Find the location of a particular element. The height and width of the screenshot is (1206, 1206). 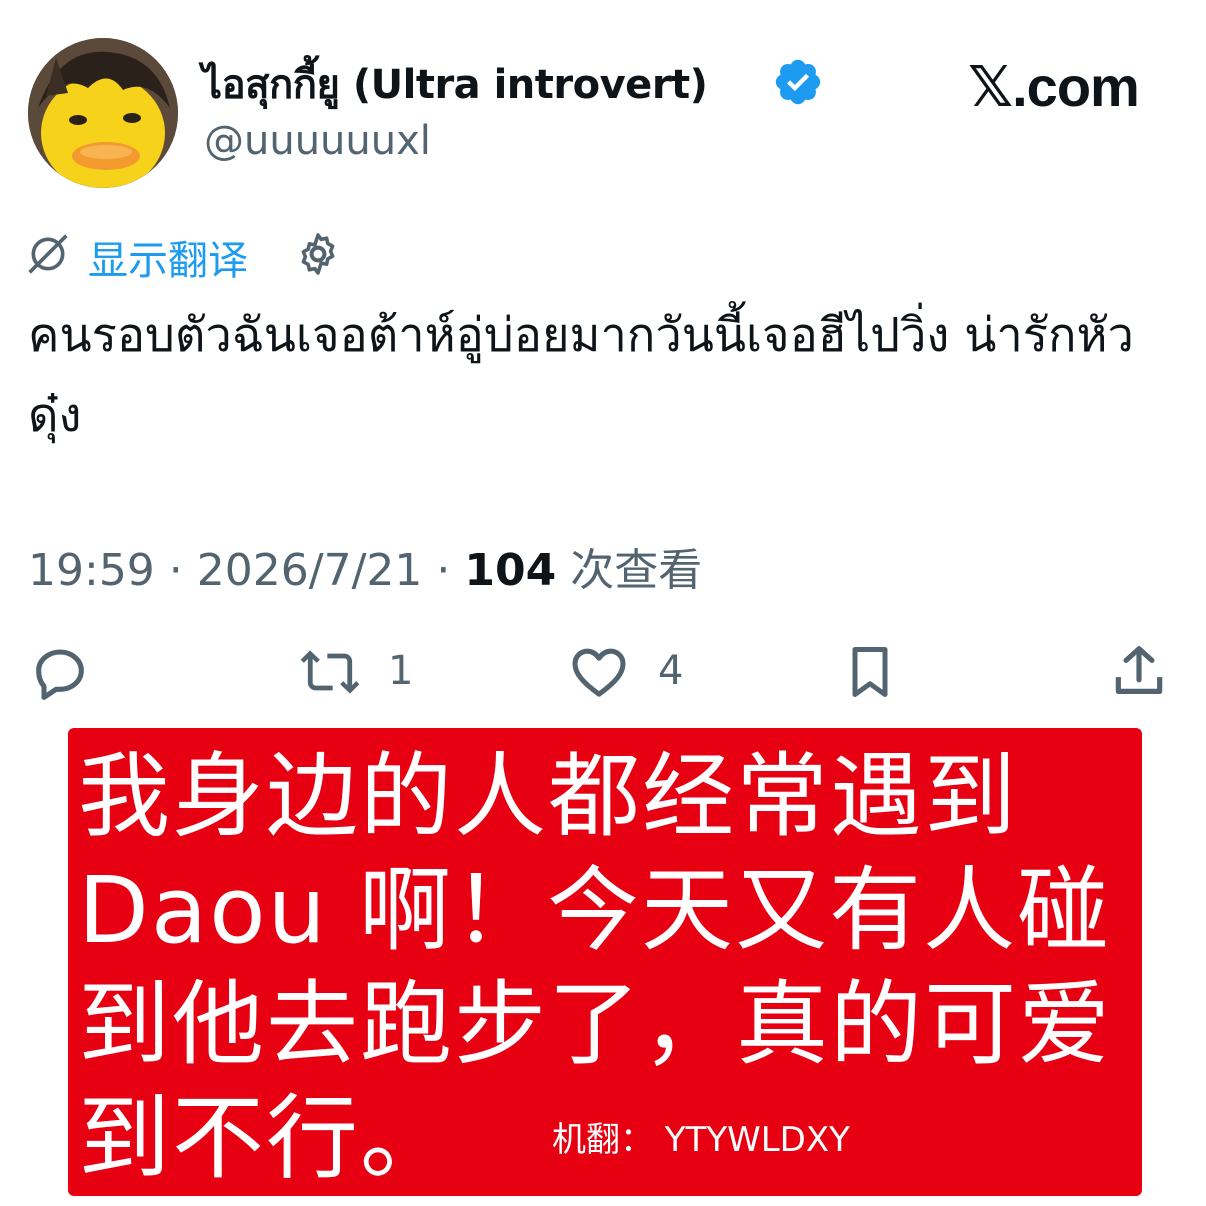

duck-avatar-image is located at coordinates (103, 113).